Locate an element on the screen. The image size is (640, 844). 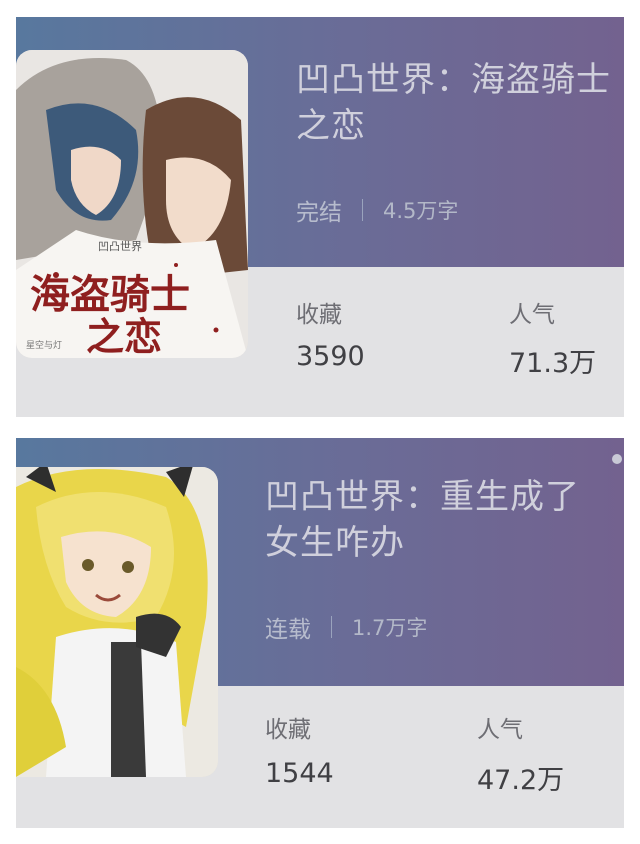
cover-author-tag: 星空与灯 is located at coordinates (44, 345).